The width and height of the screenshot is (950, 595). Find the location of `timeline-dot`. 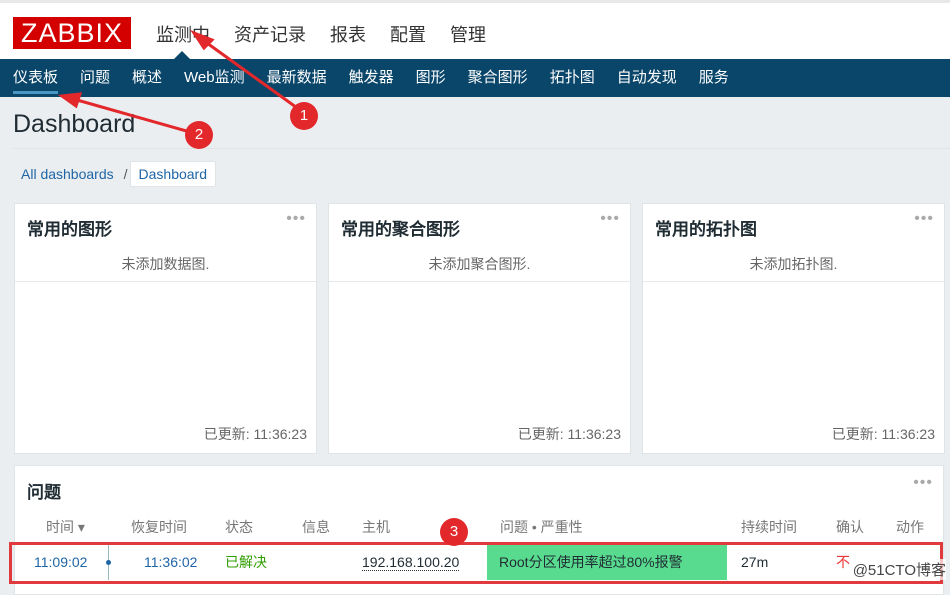

timeline-dot is located at coordinates (108, 562).